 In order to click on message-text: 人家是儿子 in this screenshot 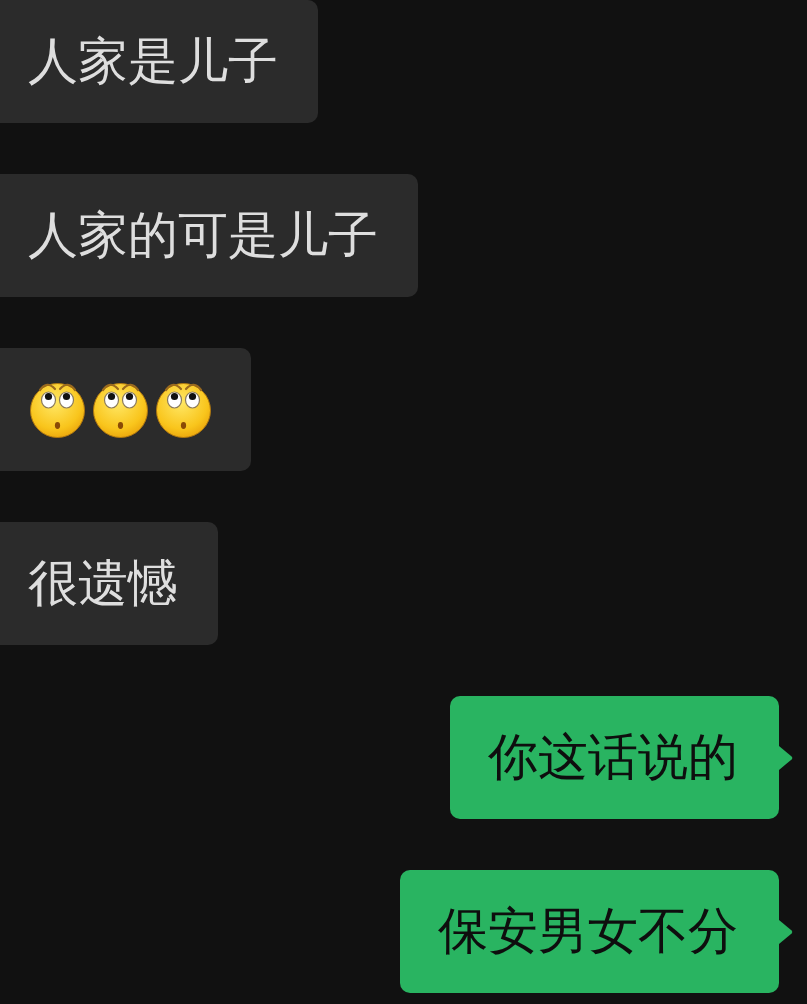, I will do `click(153, 61)`.